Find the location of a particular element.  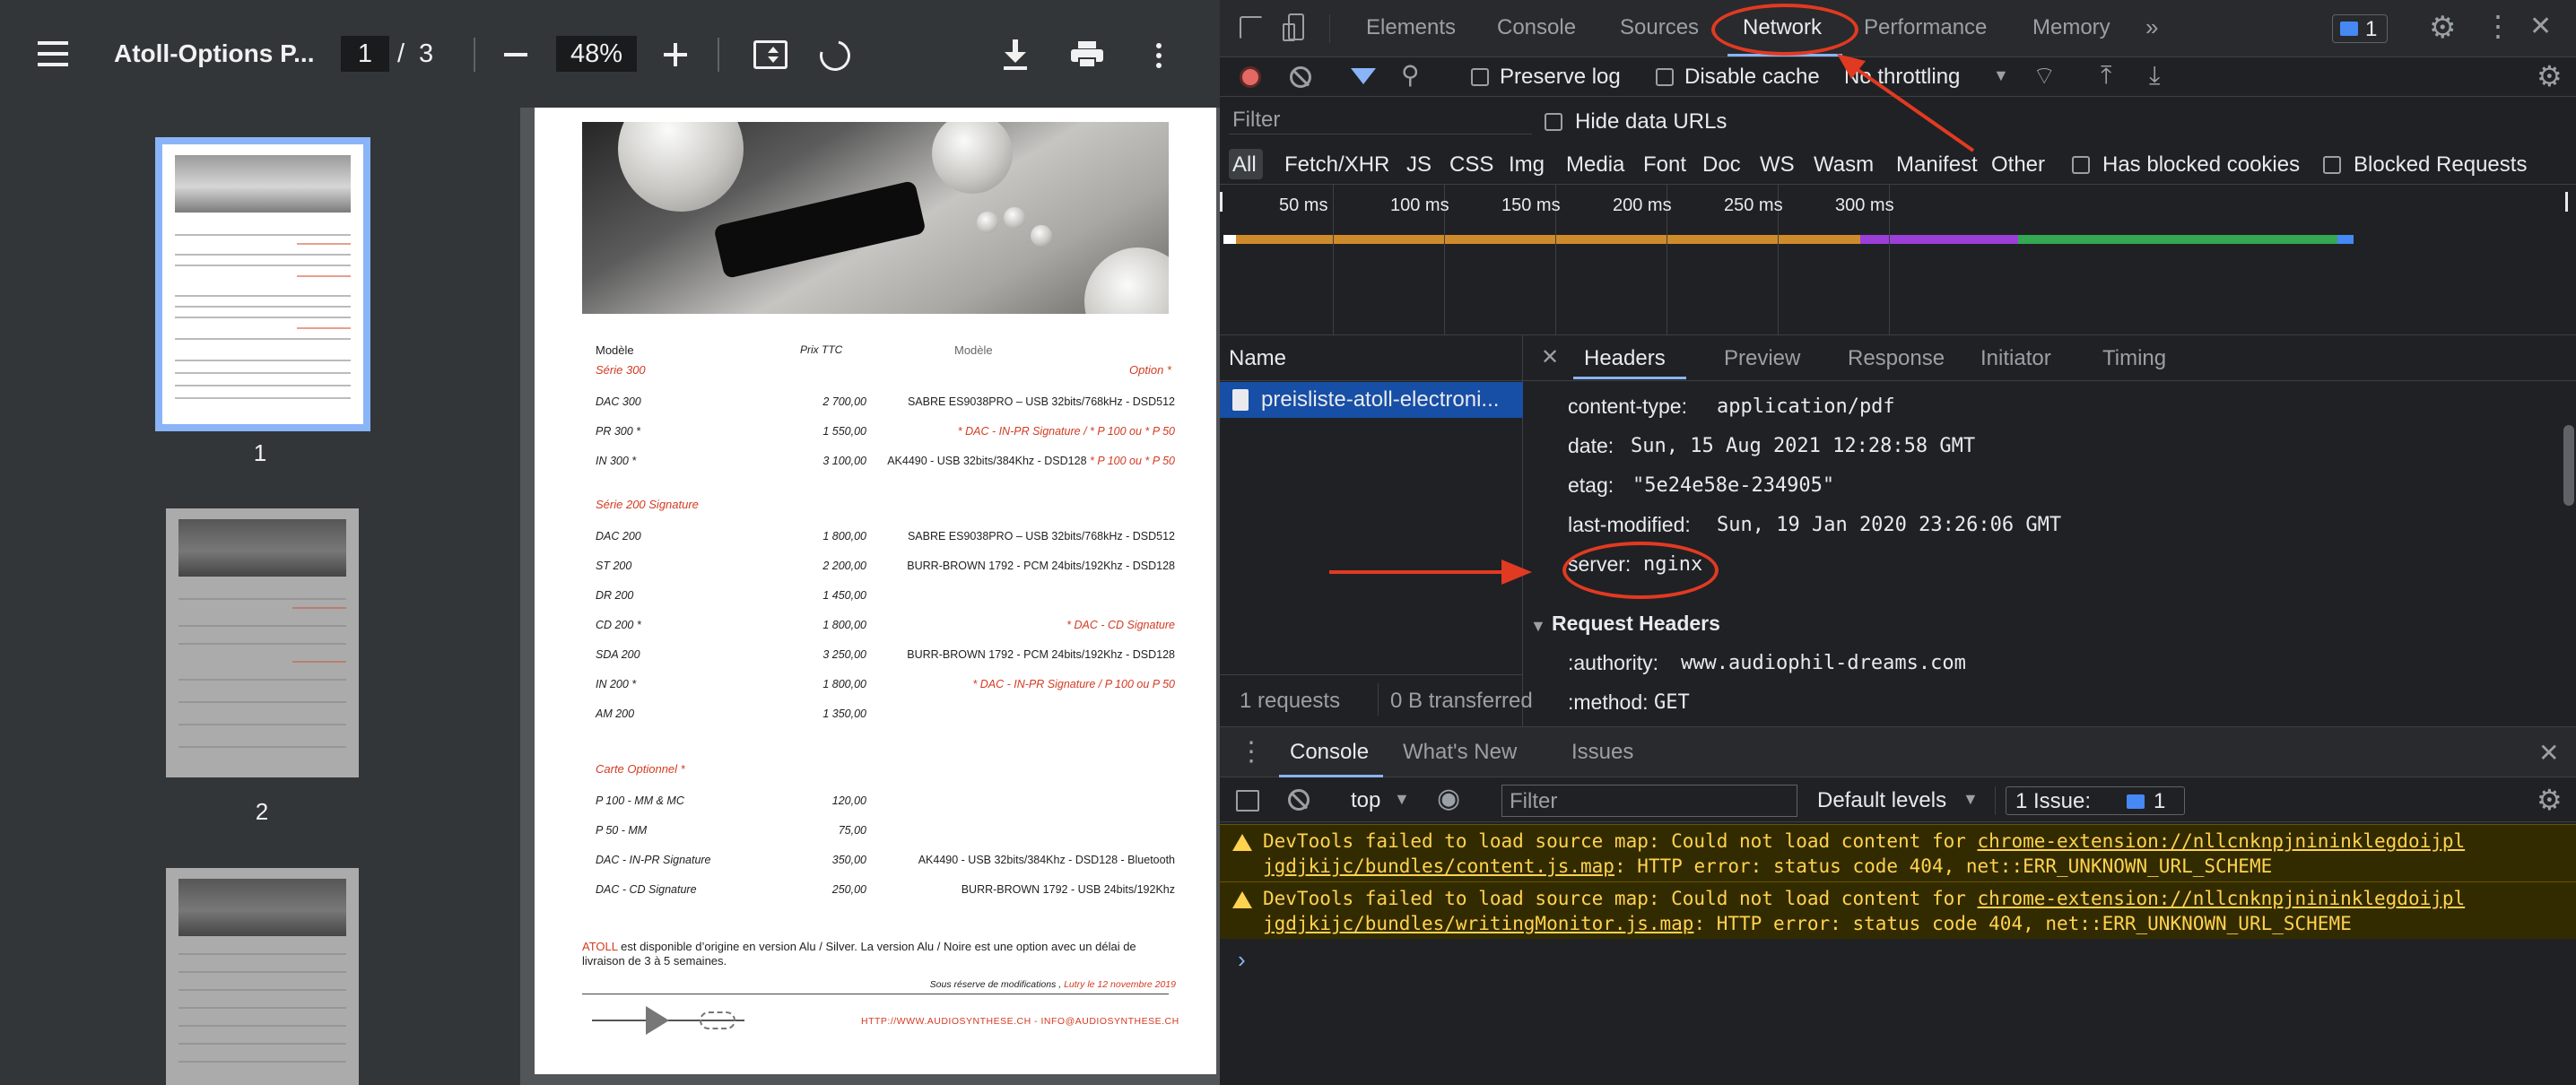

blocked-requests-checkbox is located at coordinates (2332, 165).